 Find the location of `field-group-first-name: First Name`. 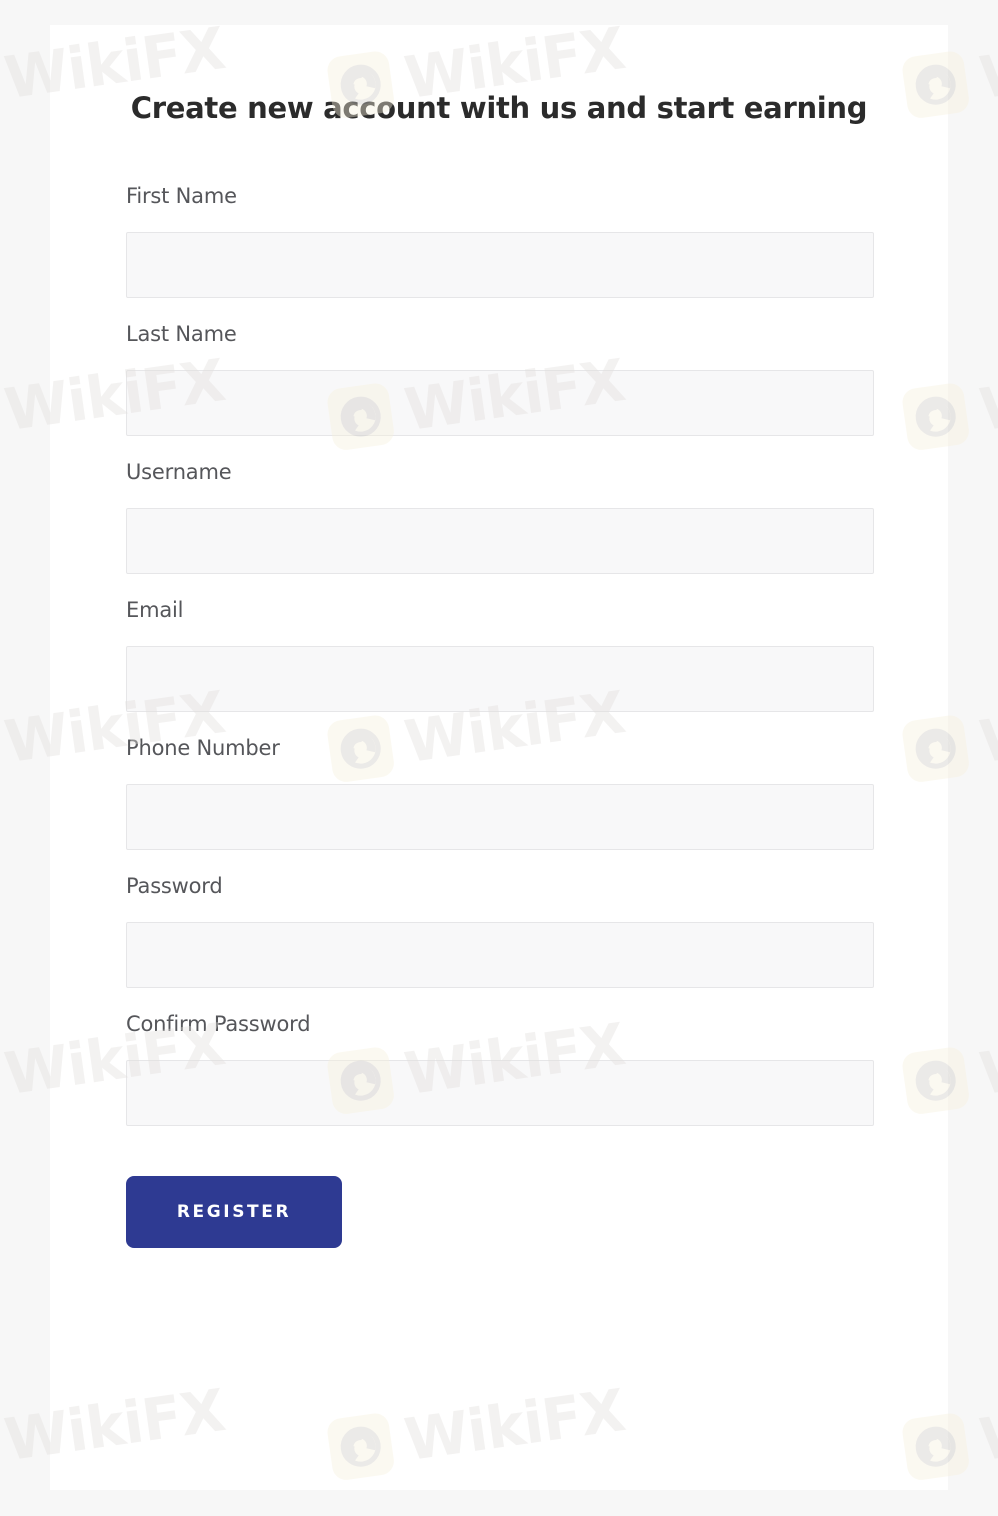

field-group-first-name: First Name is located at coordinates (500, 241).